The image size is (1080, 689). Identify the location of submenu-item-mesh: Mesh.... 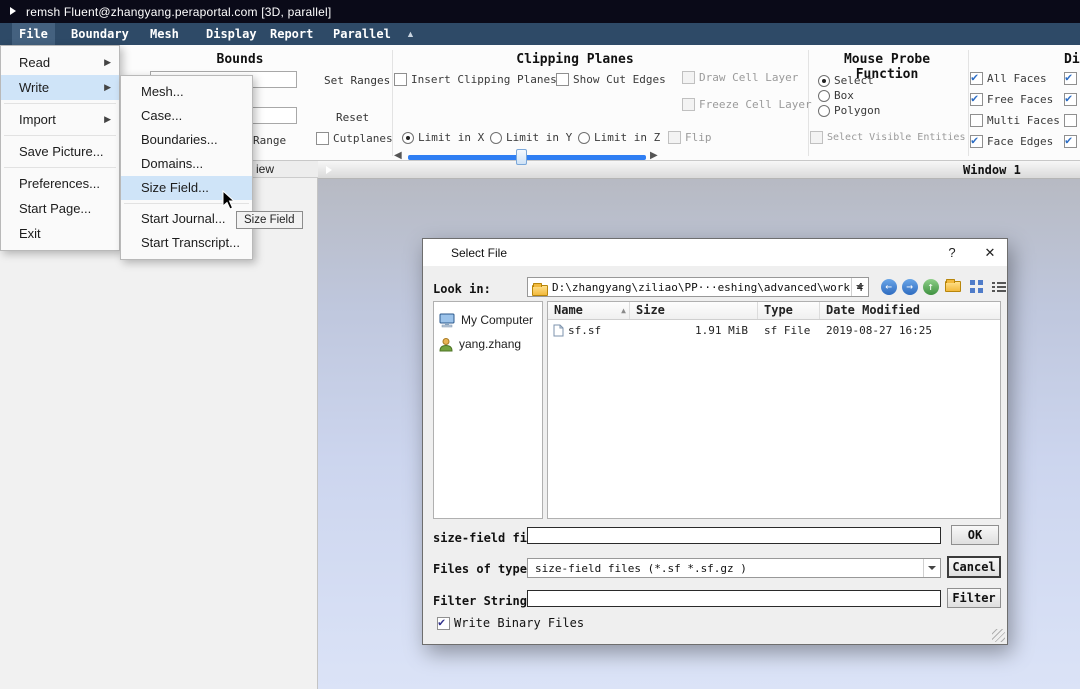
(186, 92).